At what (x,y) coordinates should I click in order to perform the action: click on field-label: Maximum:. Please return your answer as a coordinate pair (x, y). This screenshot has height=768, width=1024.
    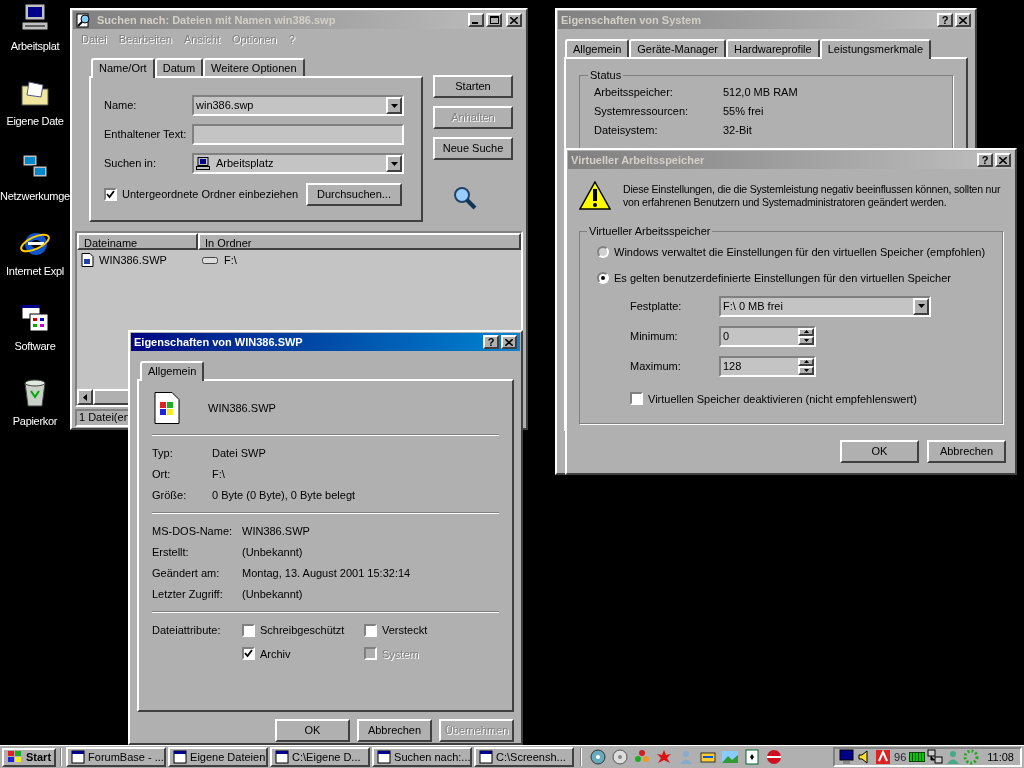
    Looking at the image, I should click on (656, 366).